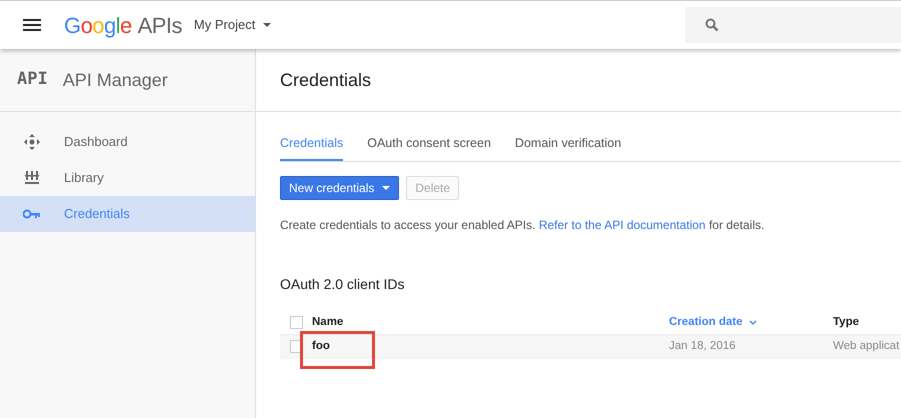 This screenshot has height=418, width=901. I want to click on checkbox, so click(296, 322).